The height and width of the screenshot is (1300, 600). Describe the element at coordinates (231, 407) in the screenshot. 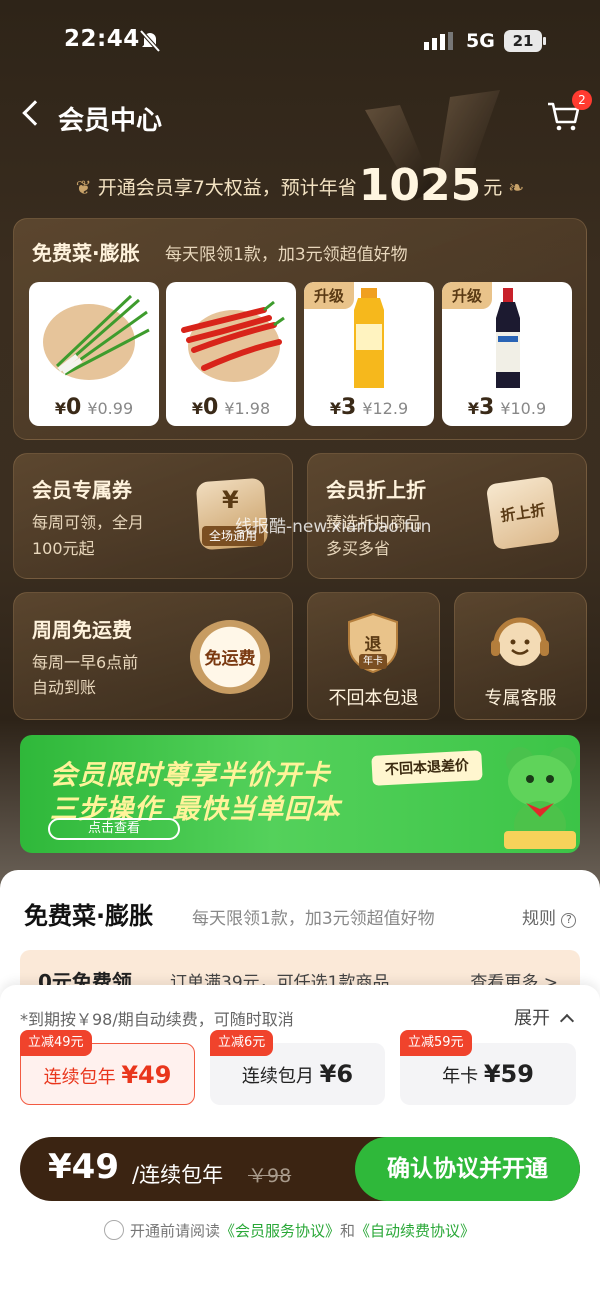

I see `product-price: ¥0 ¥1.98` at that location.